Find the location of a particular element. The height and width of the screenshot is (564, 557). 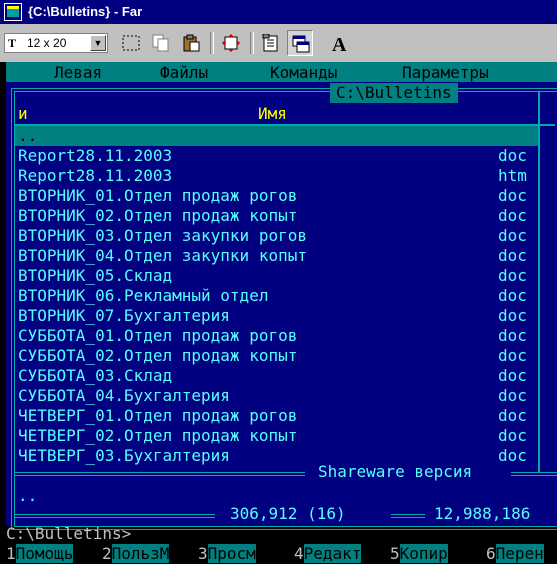

select-icon is located at coordinates (131, 43).